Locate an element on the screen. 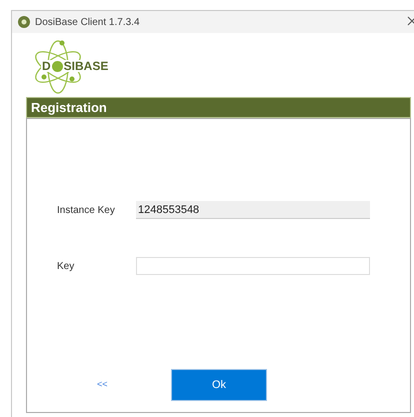 Image resolution: width=414 pixels, height=417 pixels. close-icon is located at coordinates (410, 21).